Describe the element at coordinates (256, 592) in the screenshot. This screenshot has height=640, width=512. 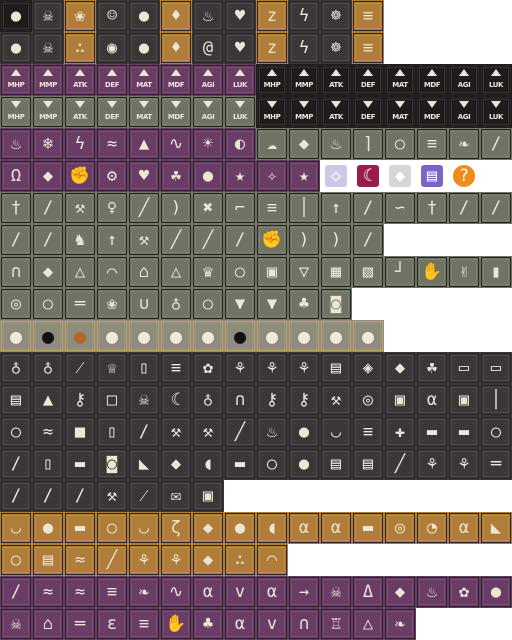
I see `icon-row: / ≈ ≈ ≡ ❧ ∿ α v α → ☠ Δ ◆ ♨ ✿ ●` at that location.